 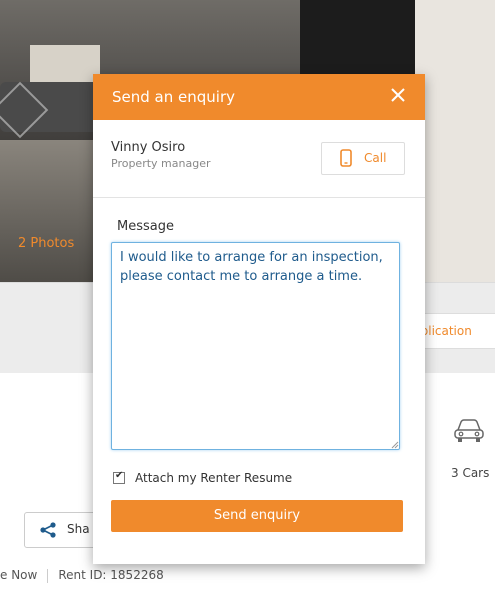 What do you see at coordinates (214, 478) in the screenshot?
I see `attach-resume-label: Attach my Renter Resume` at bounding box center [214, 478].